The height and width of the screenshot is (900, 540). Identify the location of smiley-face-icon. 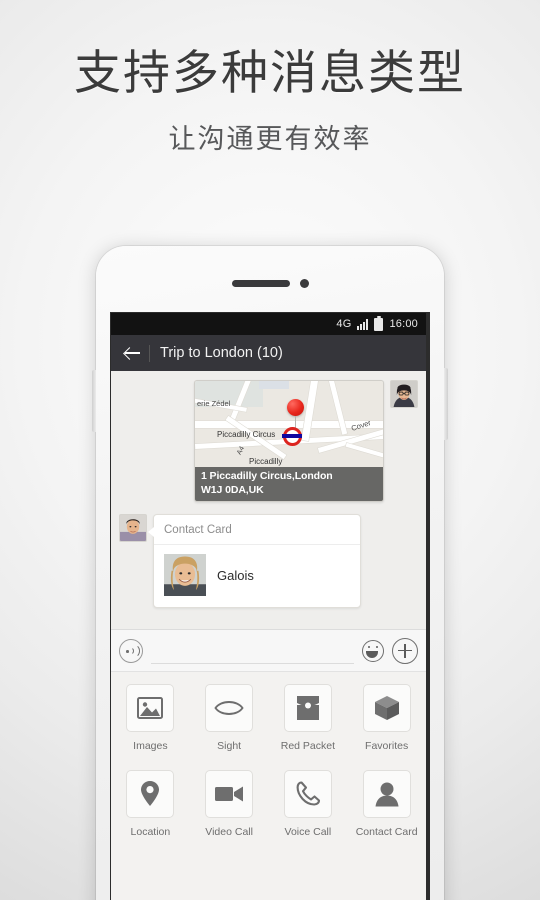
(373, 650).